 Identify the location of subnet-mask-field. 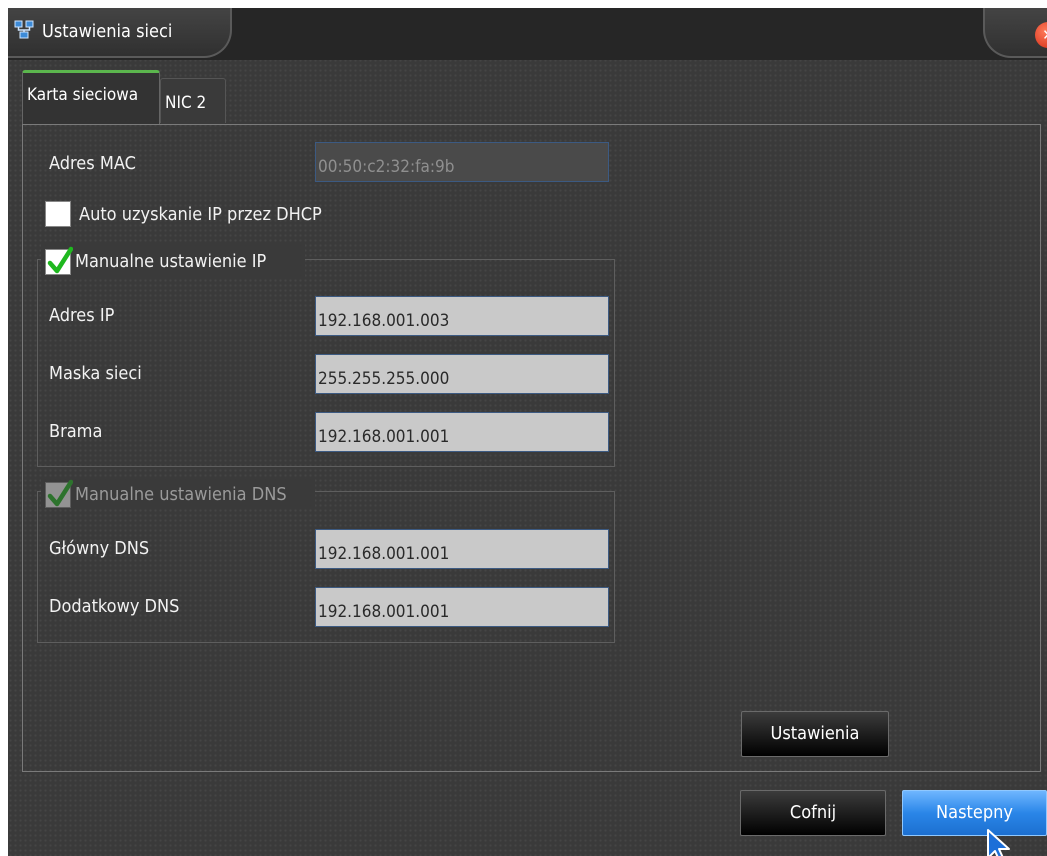
(462, 374).